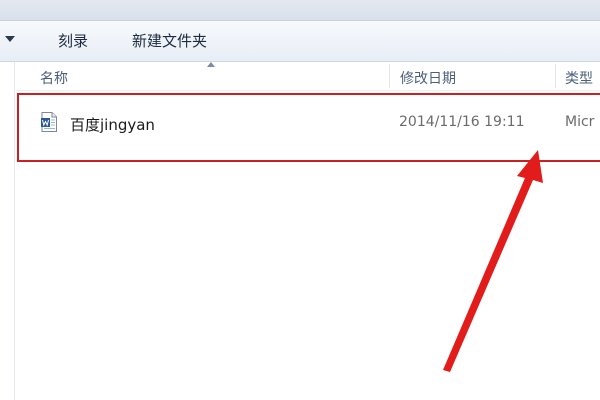 This screenshot has width=600, height=400. I want to click on column-header-type: 类型, so click(579, 78).